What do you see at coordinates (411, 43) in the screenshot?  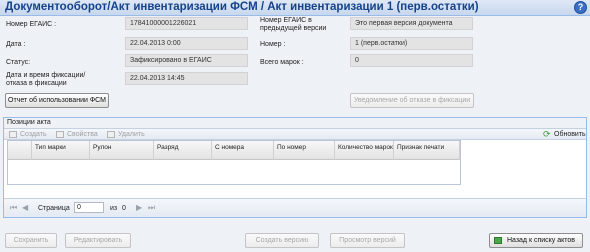 I see `number-field: 1 (перв.остатки)` at bounding box center [411, 43].